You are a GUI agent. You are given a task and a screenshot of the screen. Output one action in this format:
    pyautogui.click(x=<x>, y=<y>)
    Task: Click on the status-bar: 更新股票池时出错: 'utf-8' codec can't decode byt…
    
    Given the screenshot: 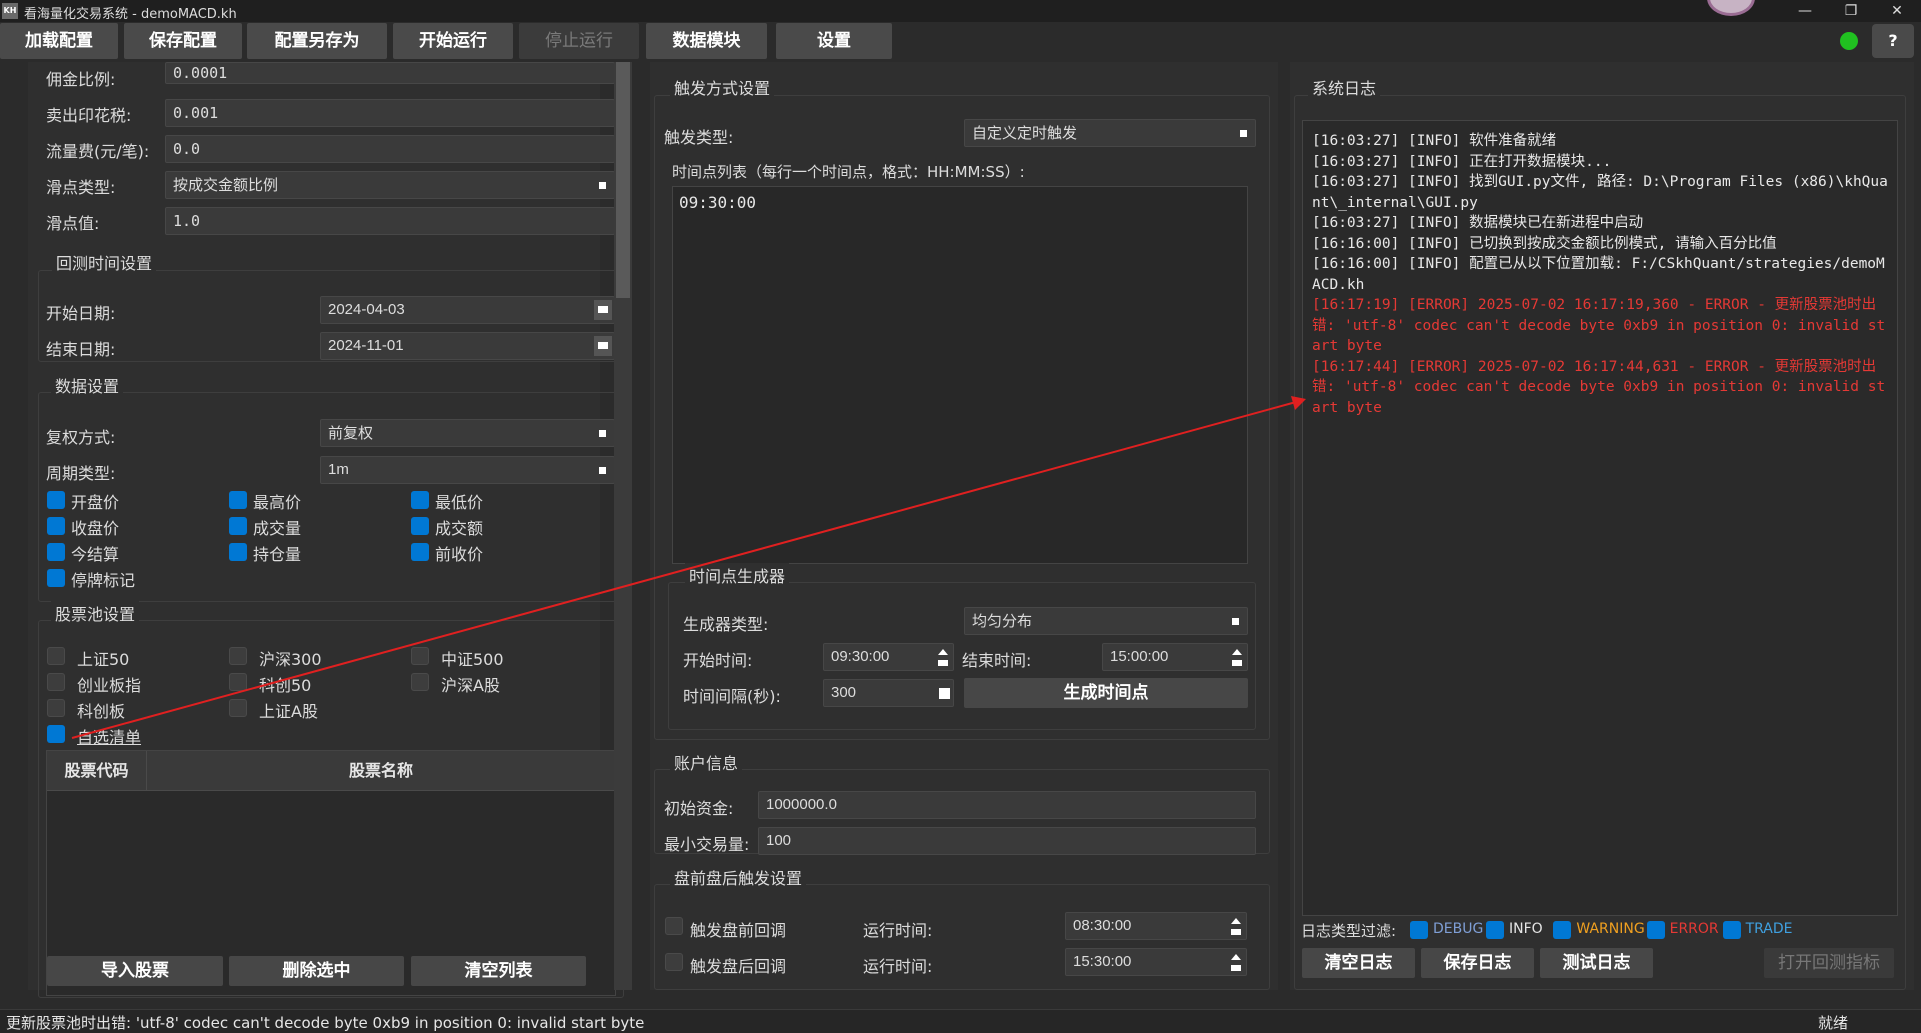 What is the action you would take?
    pyautogui.click(x=960, y=1021)
    